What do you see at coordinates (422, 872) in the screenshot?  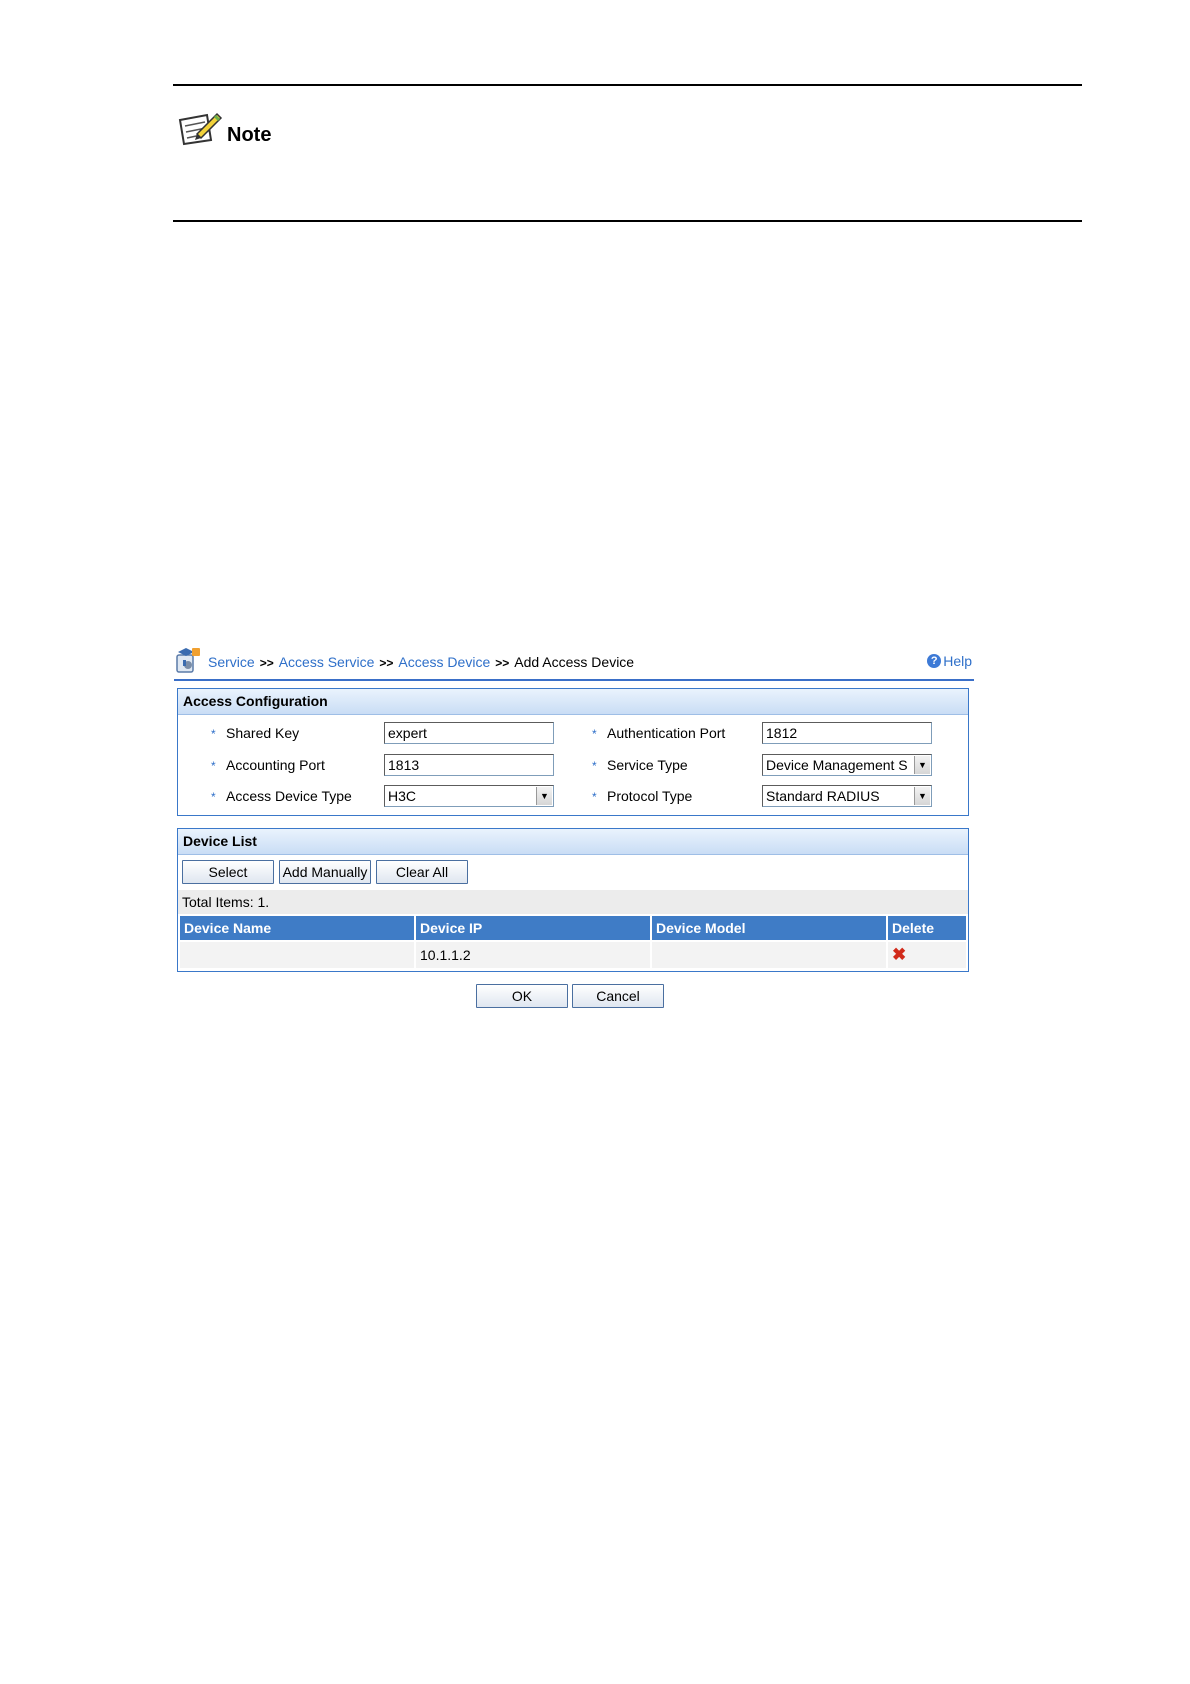 I see `clear-all-button: Clear All` at bounding box center [422, 872].